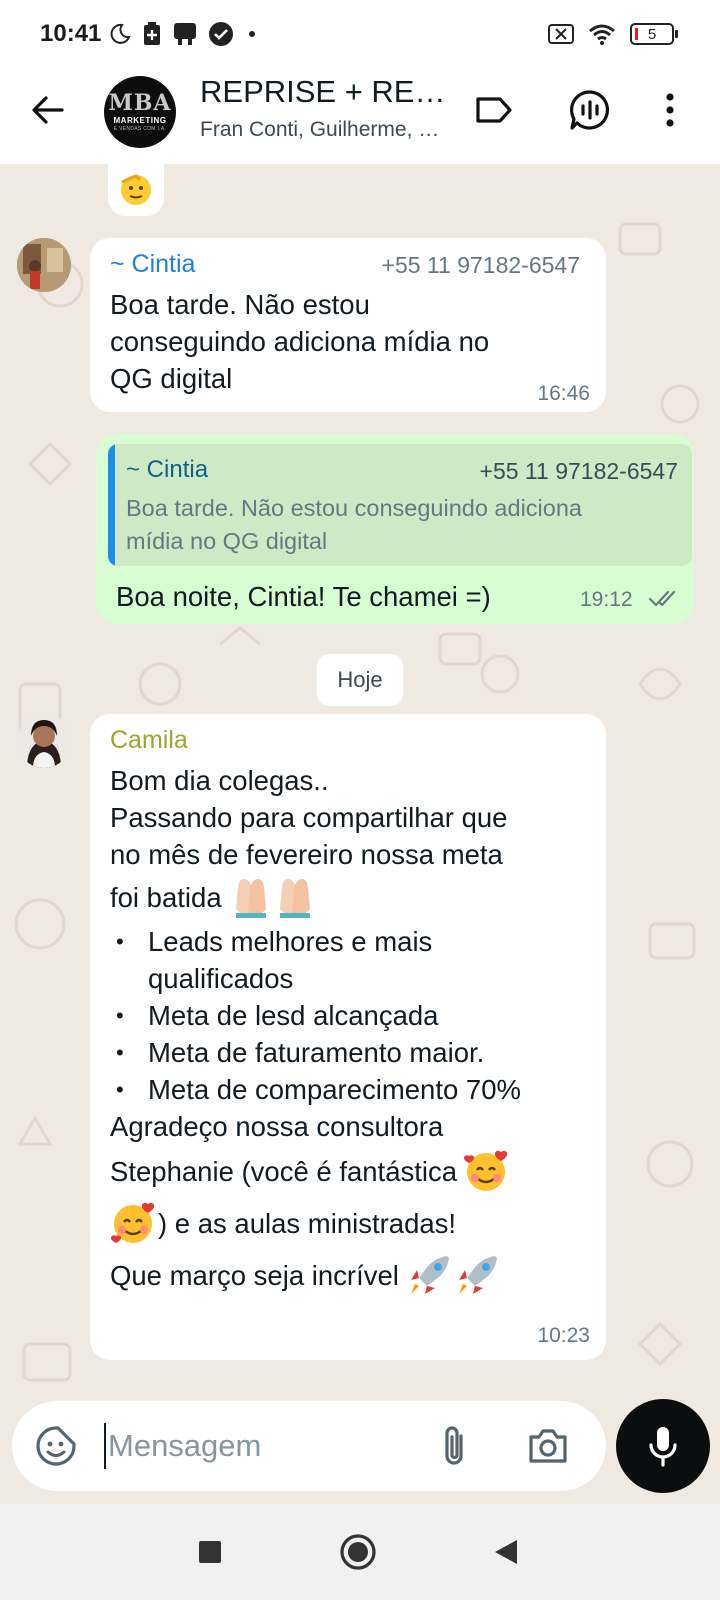 This screenshot has width=720, height=1600. What do you see at coordinates (328, 92) in the screenshot?
I see `chat-title: REPRISE + RESULTADOS` at bounding box center [328, 92].